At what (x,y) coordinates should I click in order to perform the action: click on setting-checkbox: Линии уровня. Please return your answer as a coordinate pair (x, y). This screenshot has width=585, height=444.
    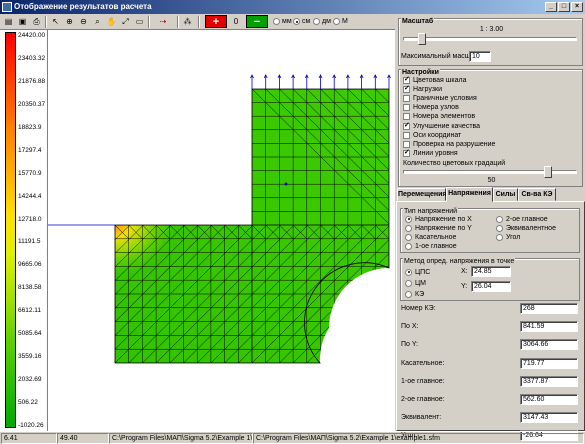
    Looking at the image, I should click on (430, 153).